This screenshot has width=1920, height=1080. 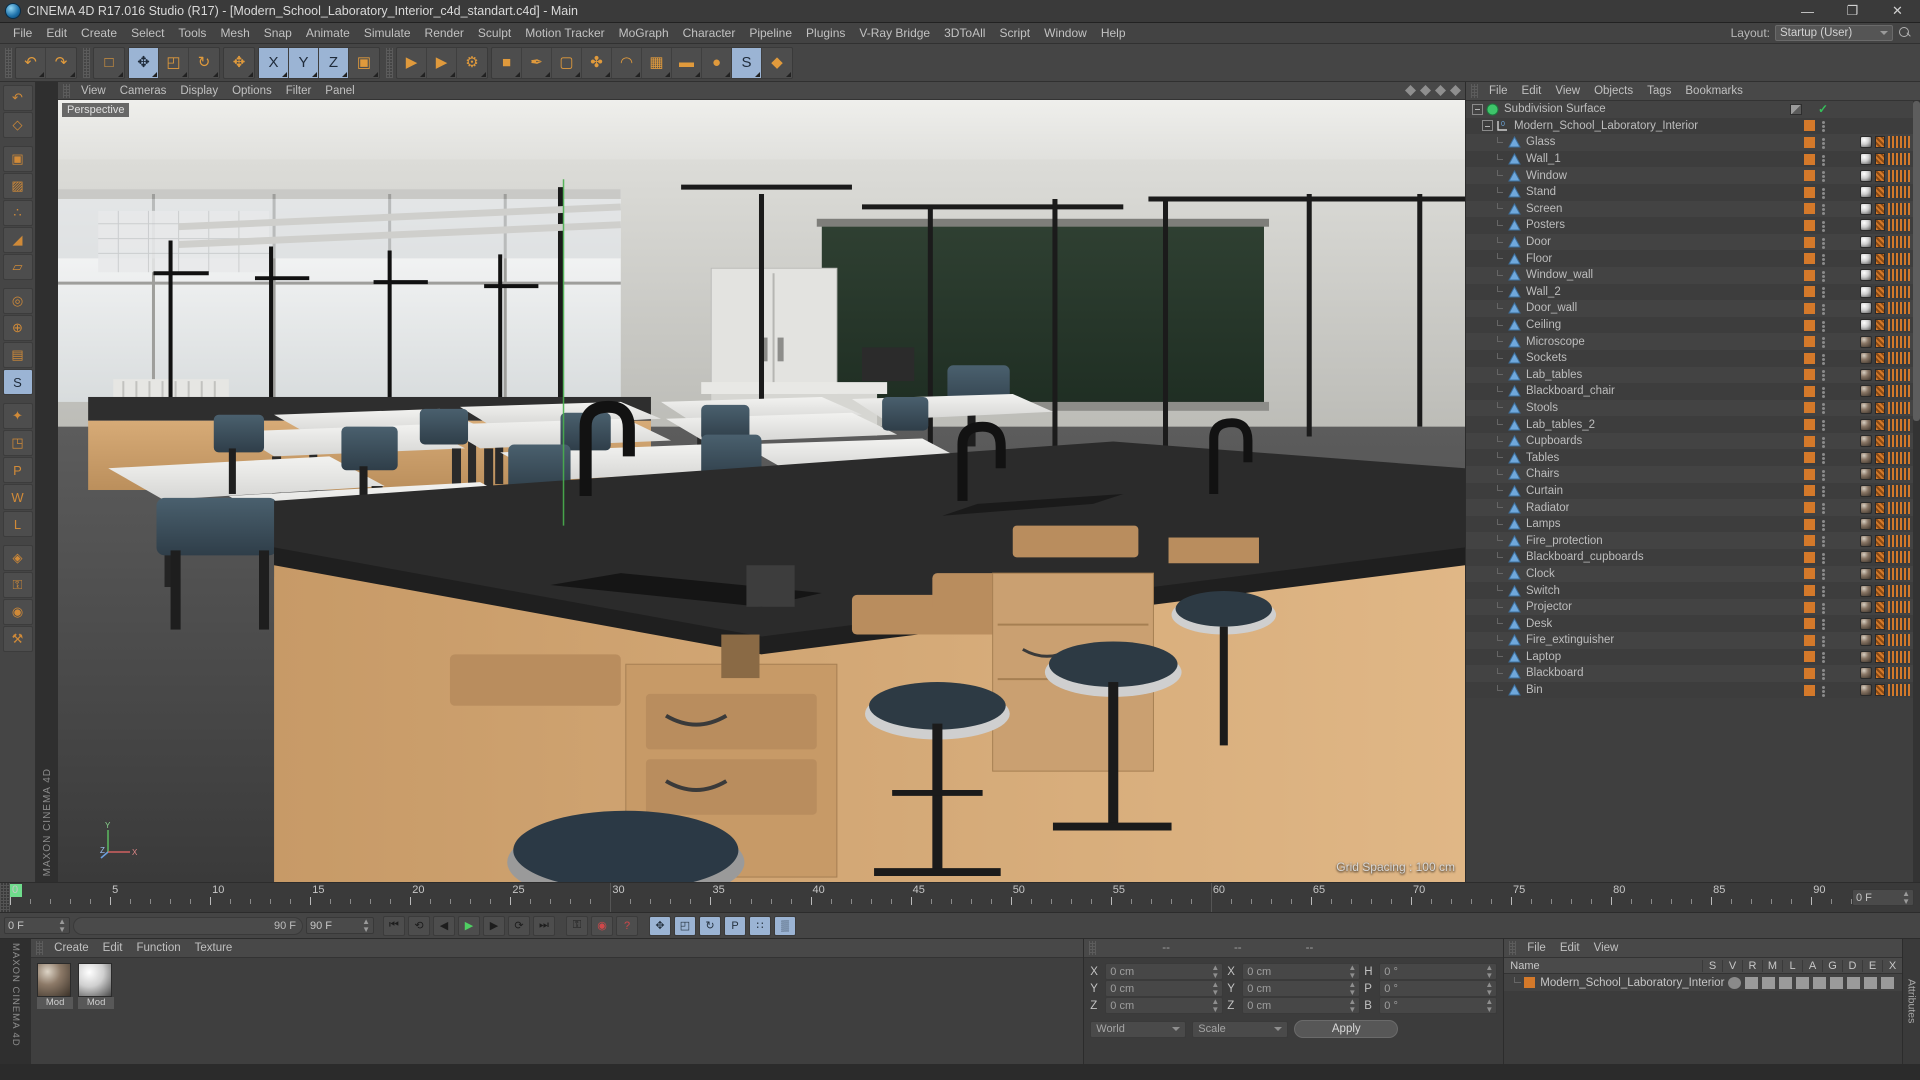 What do you see at coordinates (22, 33) in the screenshot?
I see `menu-file: File` at bounding box center [22, 33].